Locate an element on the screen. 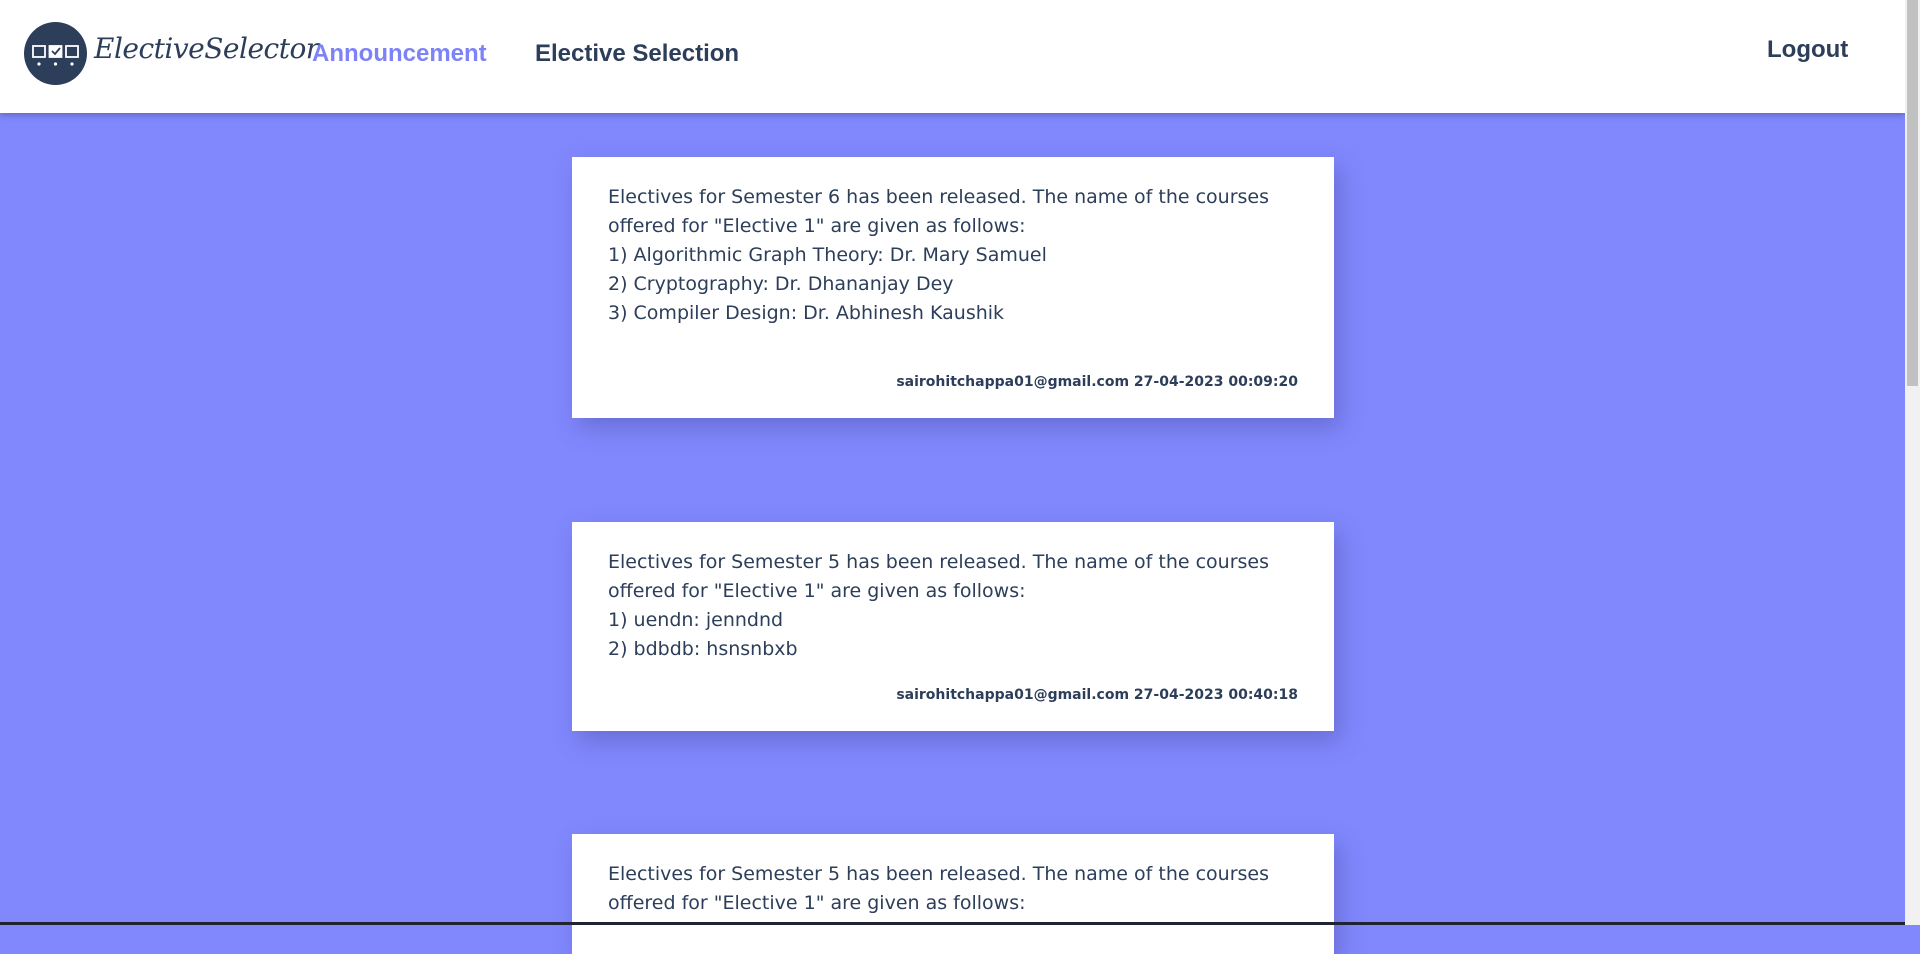  logout-button: Logout is located at coordinates (1807, 50).